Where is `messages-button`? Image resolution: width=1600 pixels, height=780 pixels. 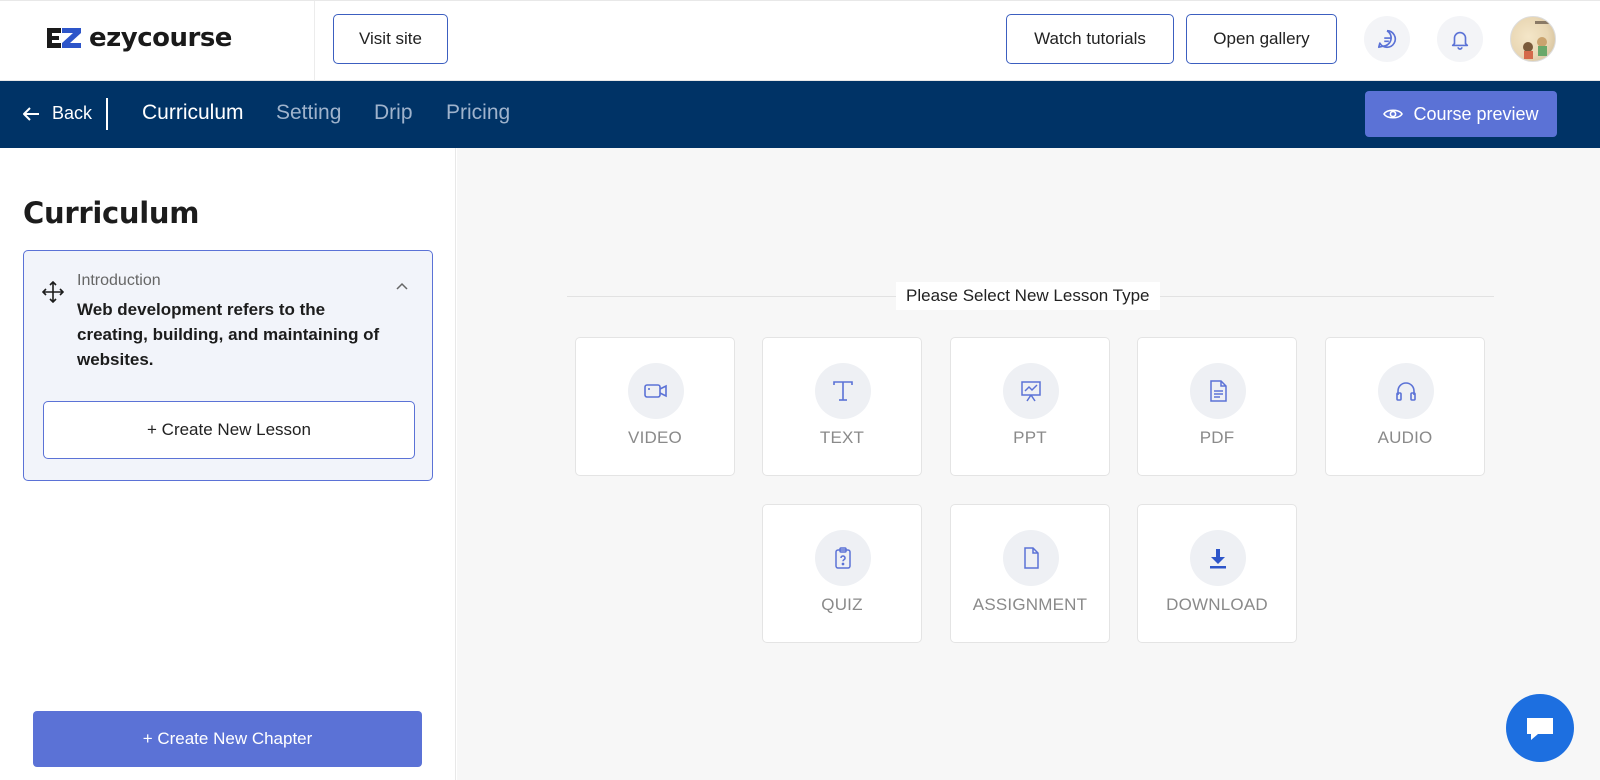 messages-button is located at coordinates (1387, 39).